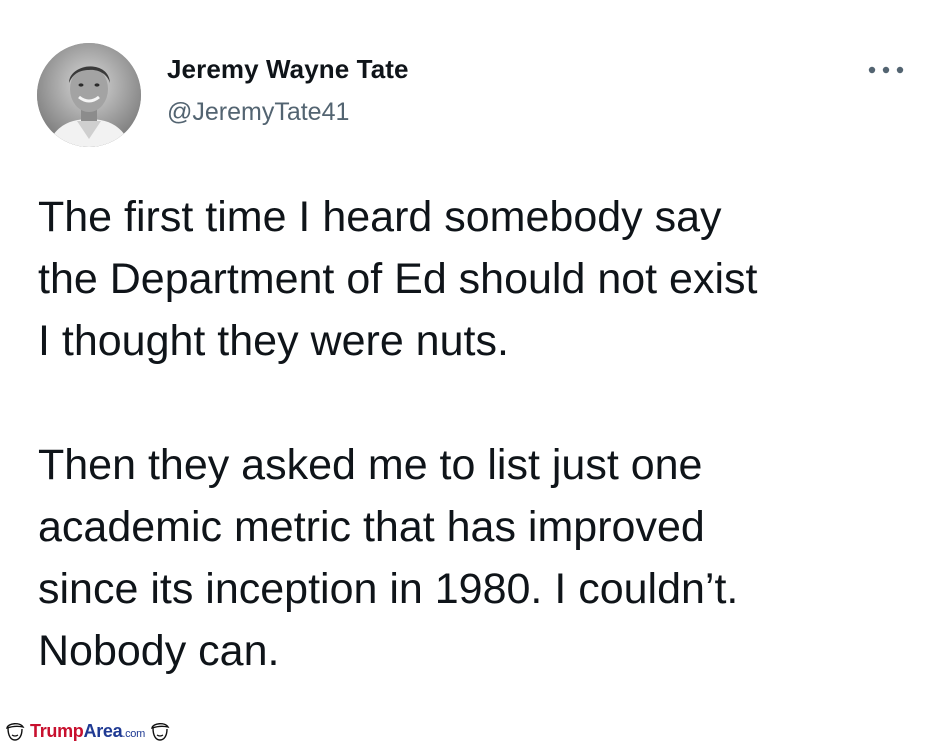  I want to click on watermark-text: TrumpArea.com, so click(87, 731).